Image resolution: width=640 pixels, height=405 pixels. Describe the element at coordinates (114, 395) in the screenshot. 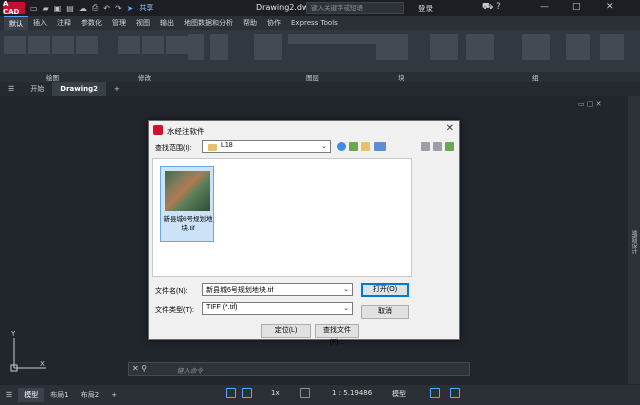

I see `add-layout-icon: +` at that location.